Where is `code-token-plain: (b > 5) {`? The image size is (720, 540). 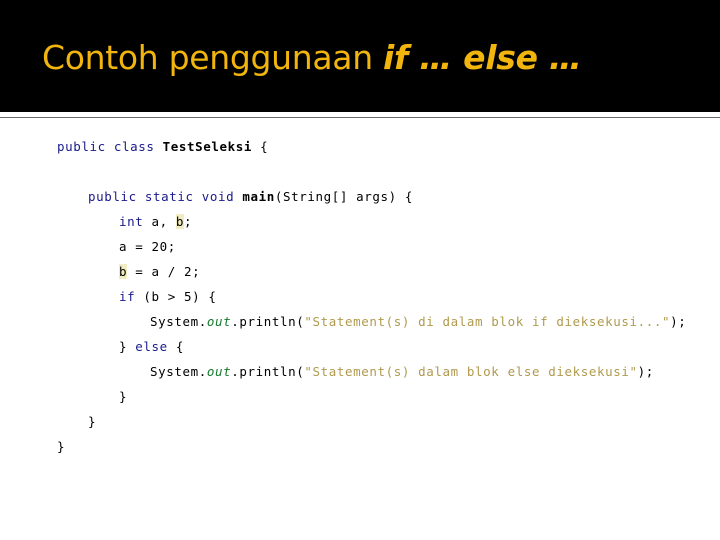
code-token-plain: (b > 5) { is located at coordinates (176, 296).